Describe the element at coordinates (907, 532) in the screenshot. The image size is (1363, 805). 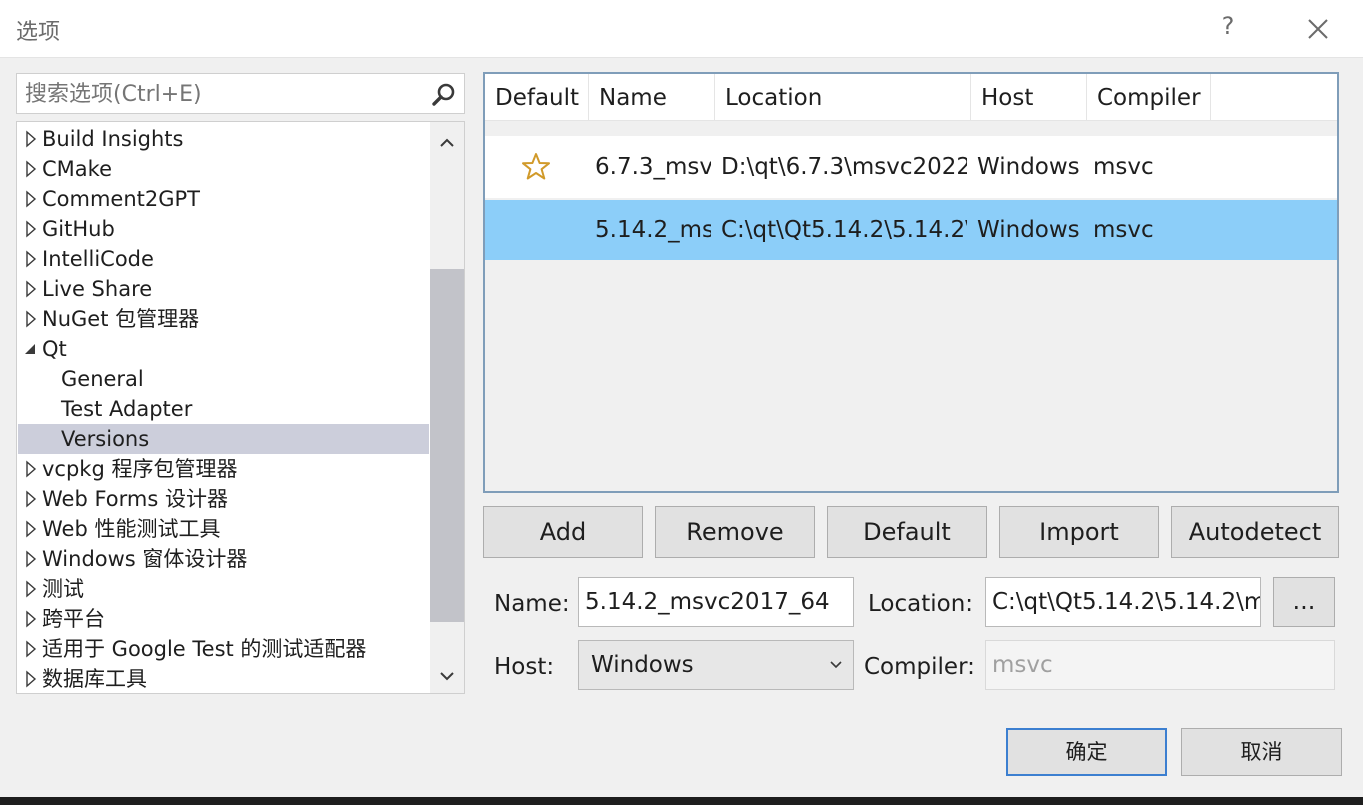
I see `set-default-button: Default` at that location.